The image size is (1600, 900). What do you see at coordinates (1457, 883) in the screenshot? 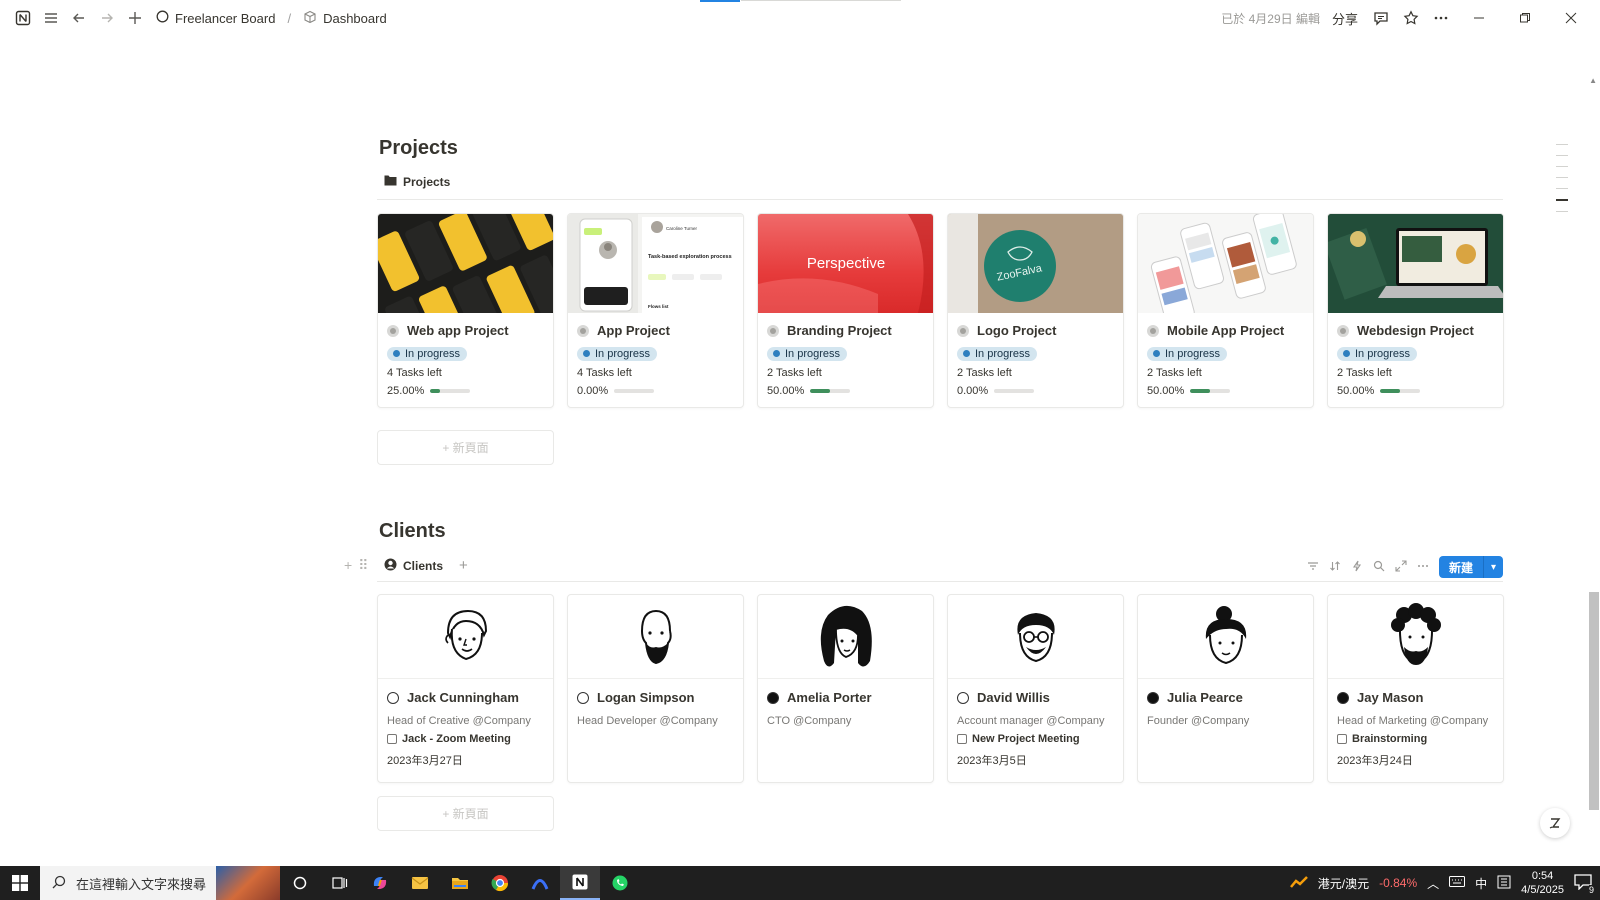
I see `keyboard-icon` at bounding box center [1457, 883].